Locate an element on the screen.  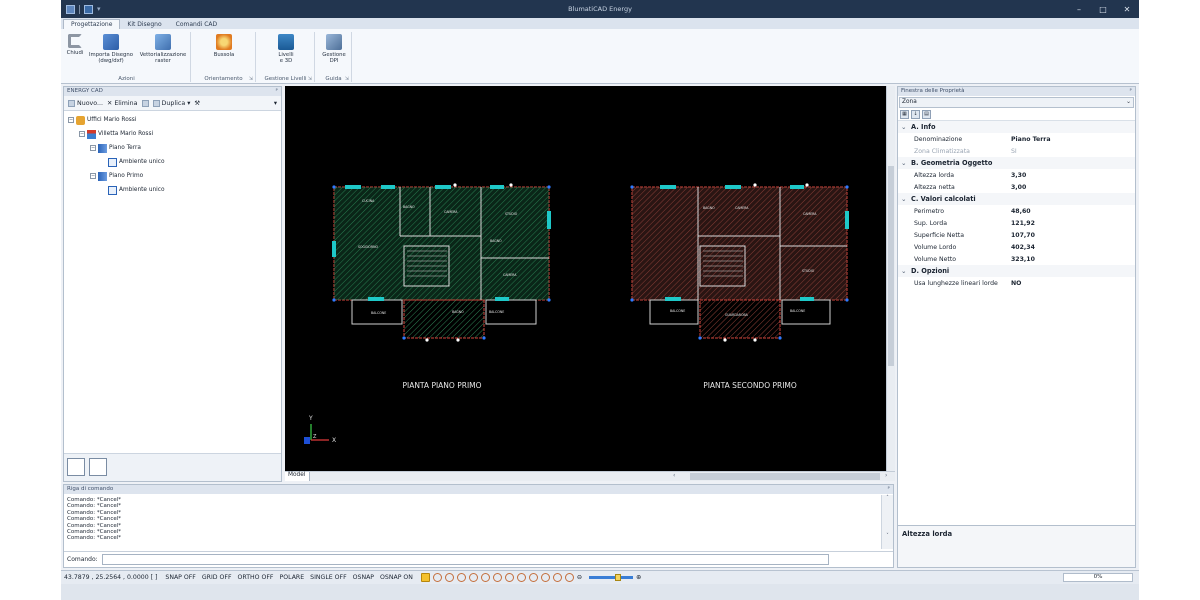
extension-snap-icon is located at coordinates (557, 577).